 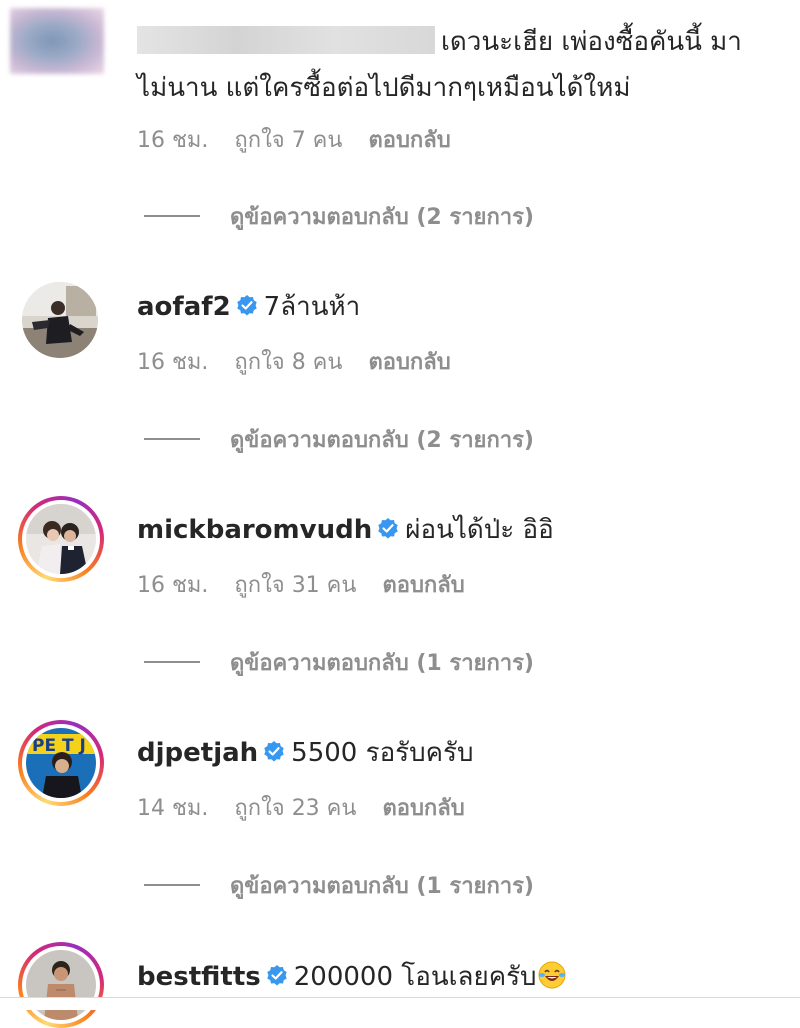 I want to click on comment-text: 5500 รอรับครับ, so click(x=382, y=753).